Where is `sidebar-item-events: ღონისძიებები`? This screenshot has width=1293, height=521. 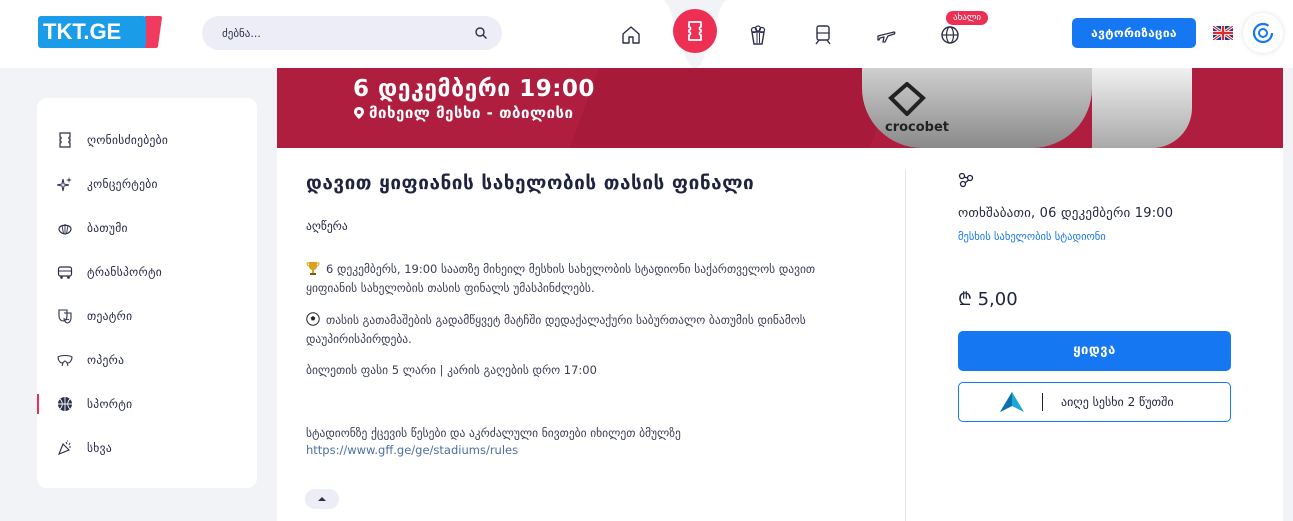
sidebar-item-events: ღონისძიებები is located at coordinates (147, 140).